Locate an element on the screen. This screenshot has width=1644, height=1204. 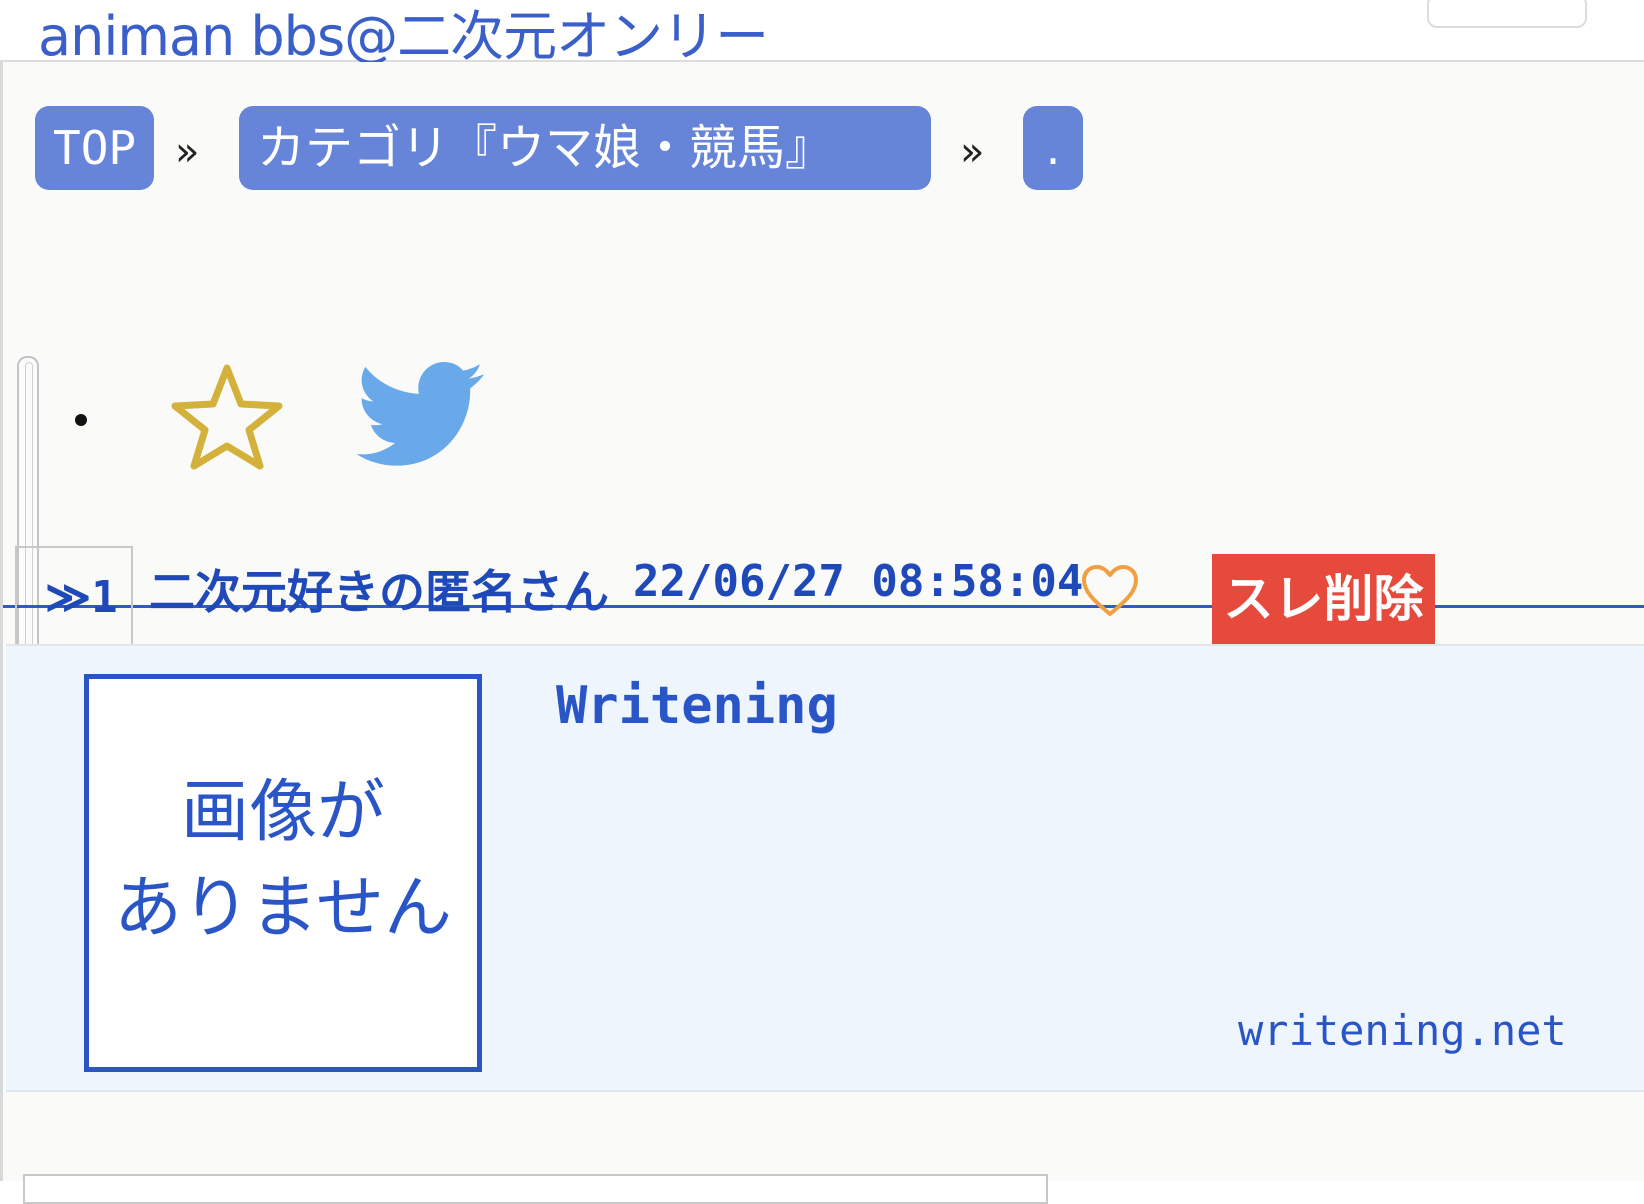
heart-outline-icon is located at coordinates (1110, 593).